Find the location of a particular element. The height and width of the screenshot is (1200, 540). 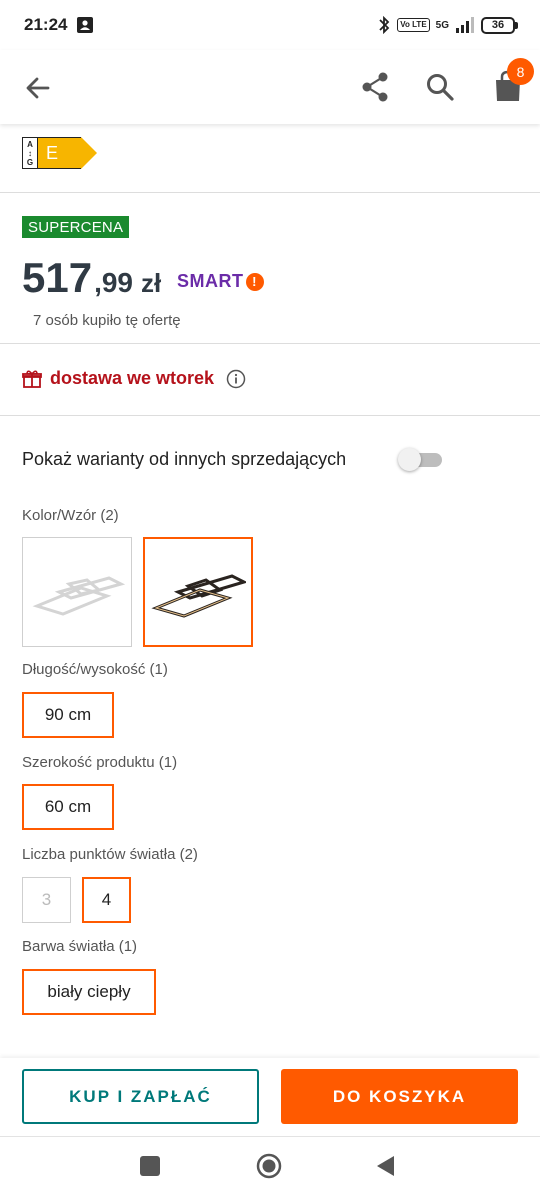

length-label: Długość/wysokość (1) is located at coordinates (95, 669).